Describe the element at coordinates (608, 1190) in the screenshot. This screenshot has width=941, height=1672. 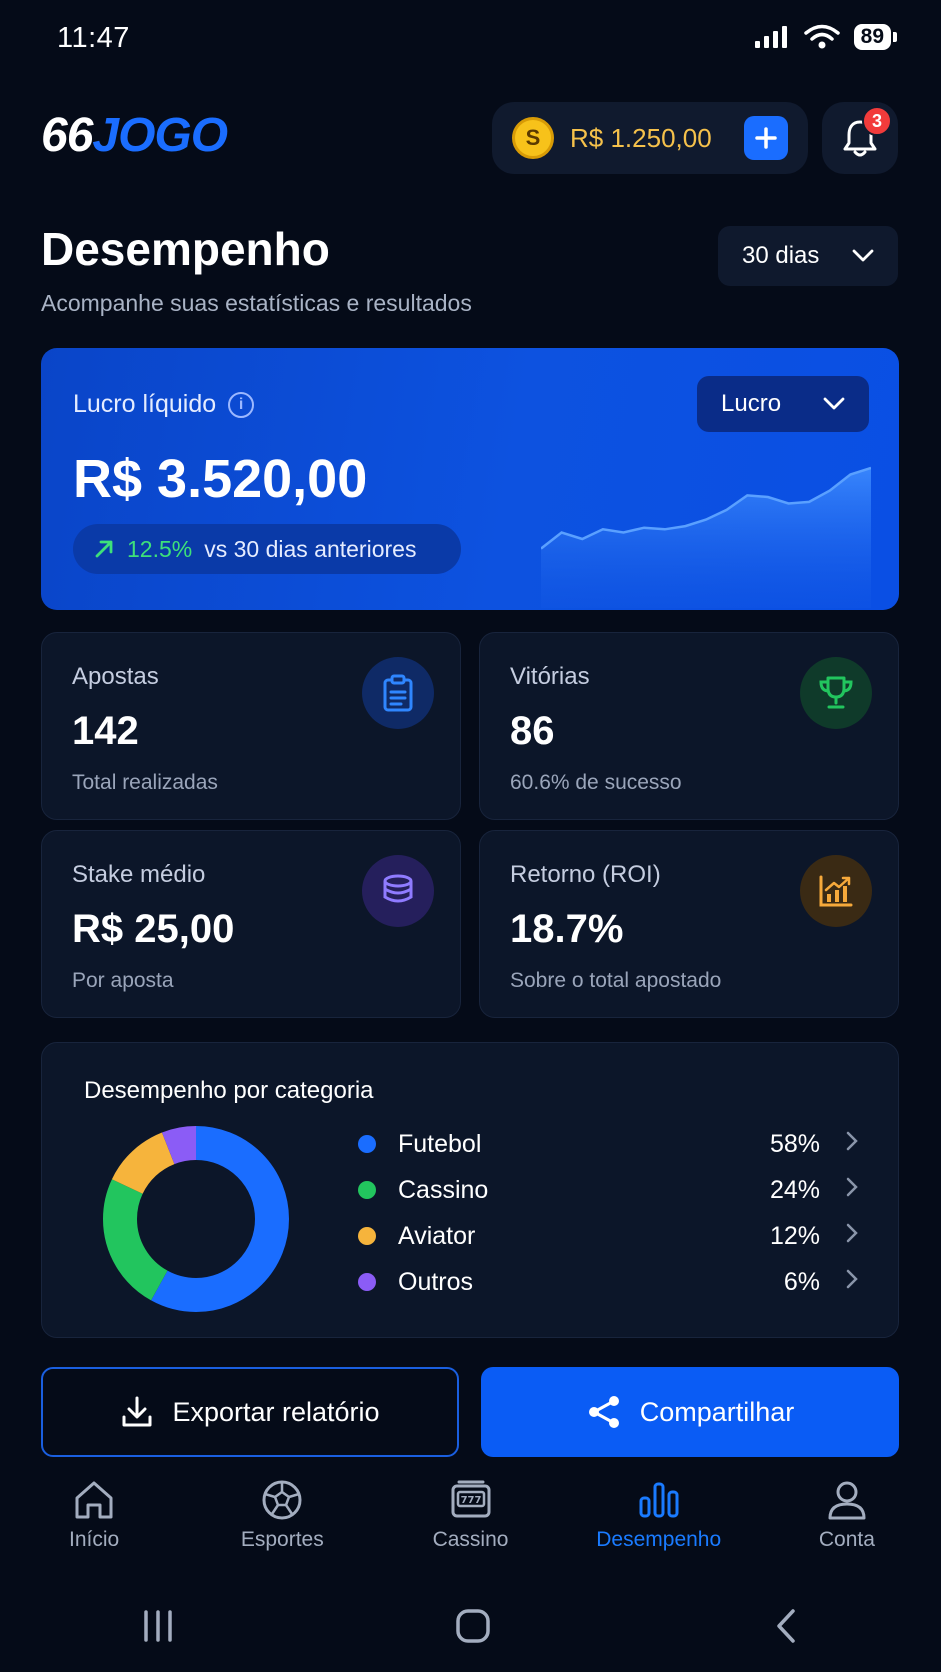
I see `category-row-cassino: Cassino 24%` at that location.